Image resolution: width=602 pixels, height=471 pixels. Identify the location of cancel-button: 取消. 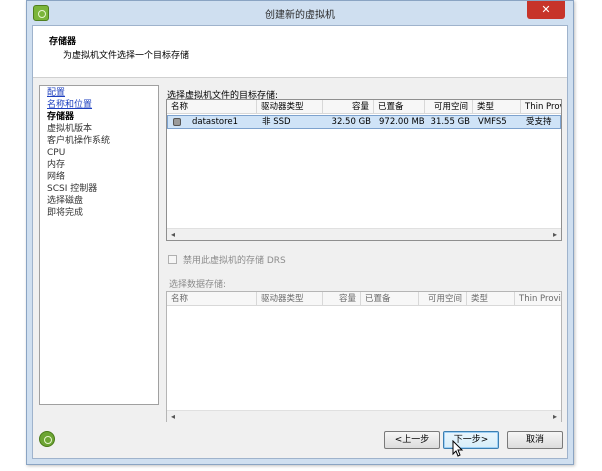
(535, 440).